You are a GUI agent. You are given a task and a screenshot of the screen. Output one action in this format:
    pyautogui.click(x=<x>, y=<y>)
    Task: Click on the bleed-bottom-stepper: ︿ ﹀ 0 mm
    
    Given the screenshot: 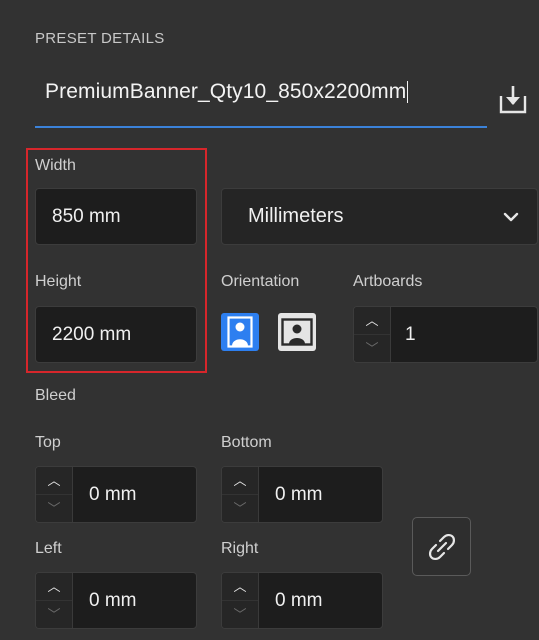 What is the action you would take?
    pyautogui.click(x=302, y=494)
    